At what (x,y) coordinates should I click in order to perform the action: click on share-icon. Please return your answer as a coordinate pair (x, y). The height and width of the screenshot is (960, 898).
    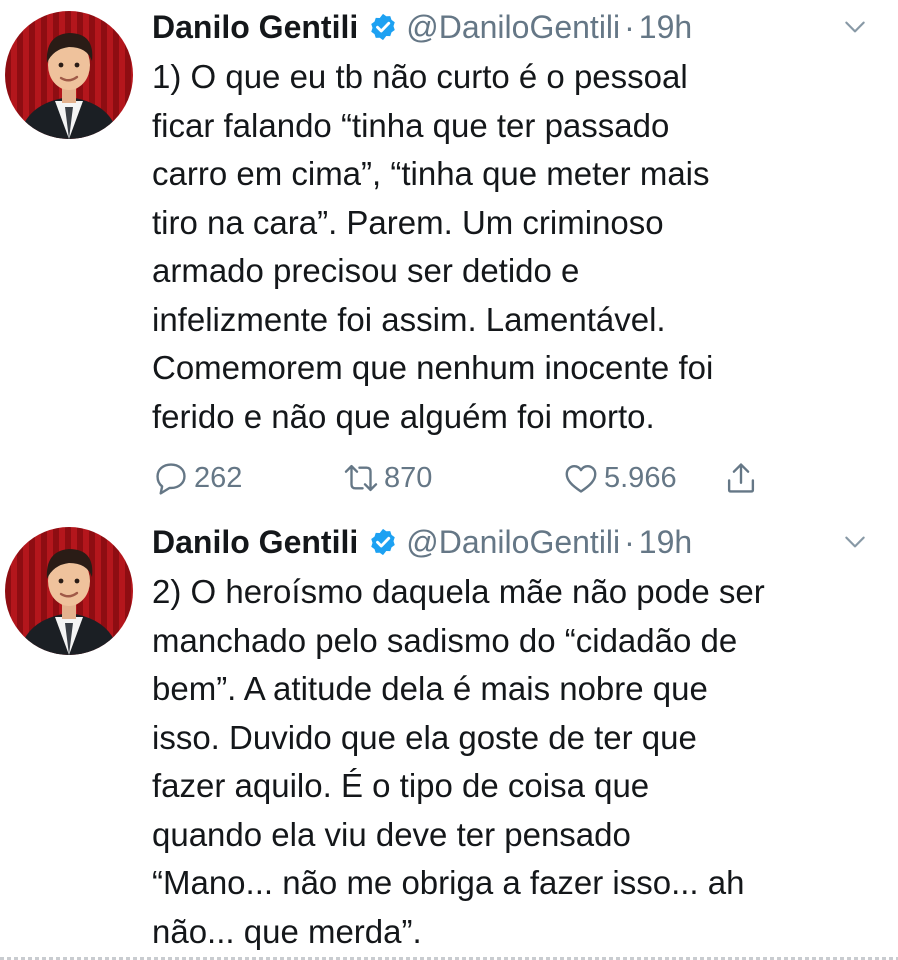
    Looking at the image, I should click on (741, 478).